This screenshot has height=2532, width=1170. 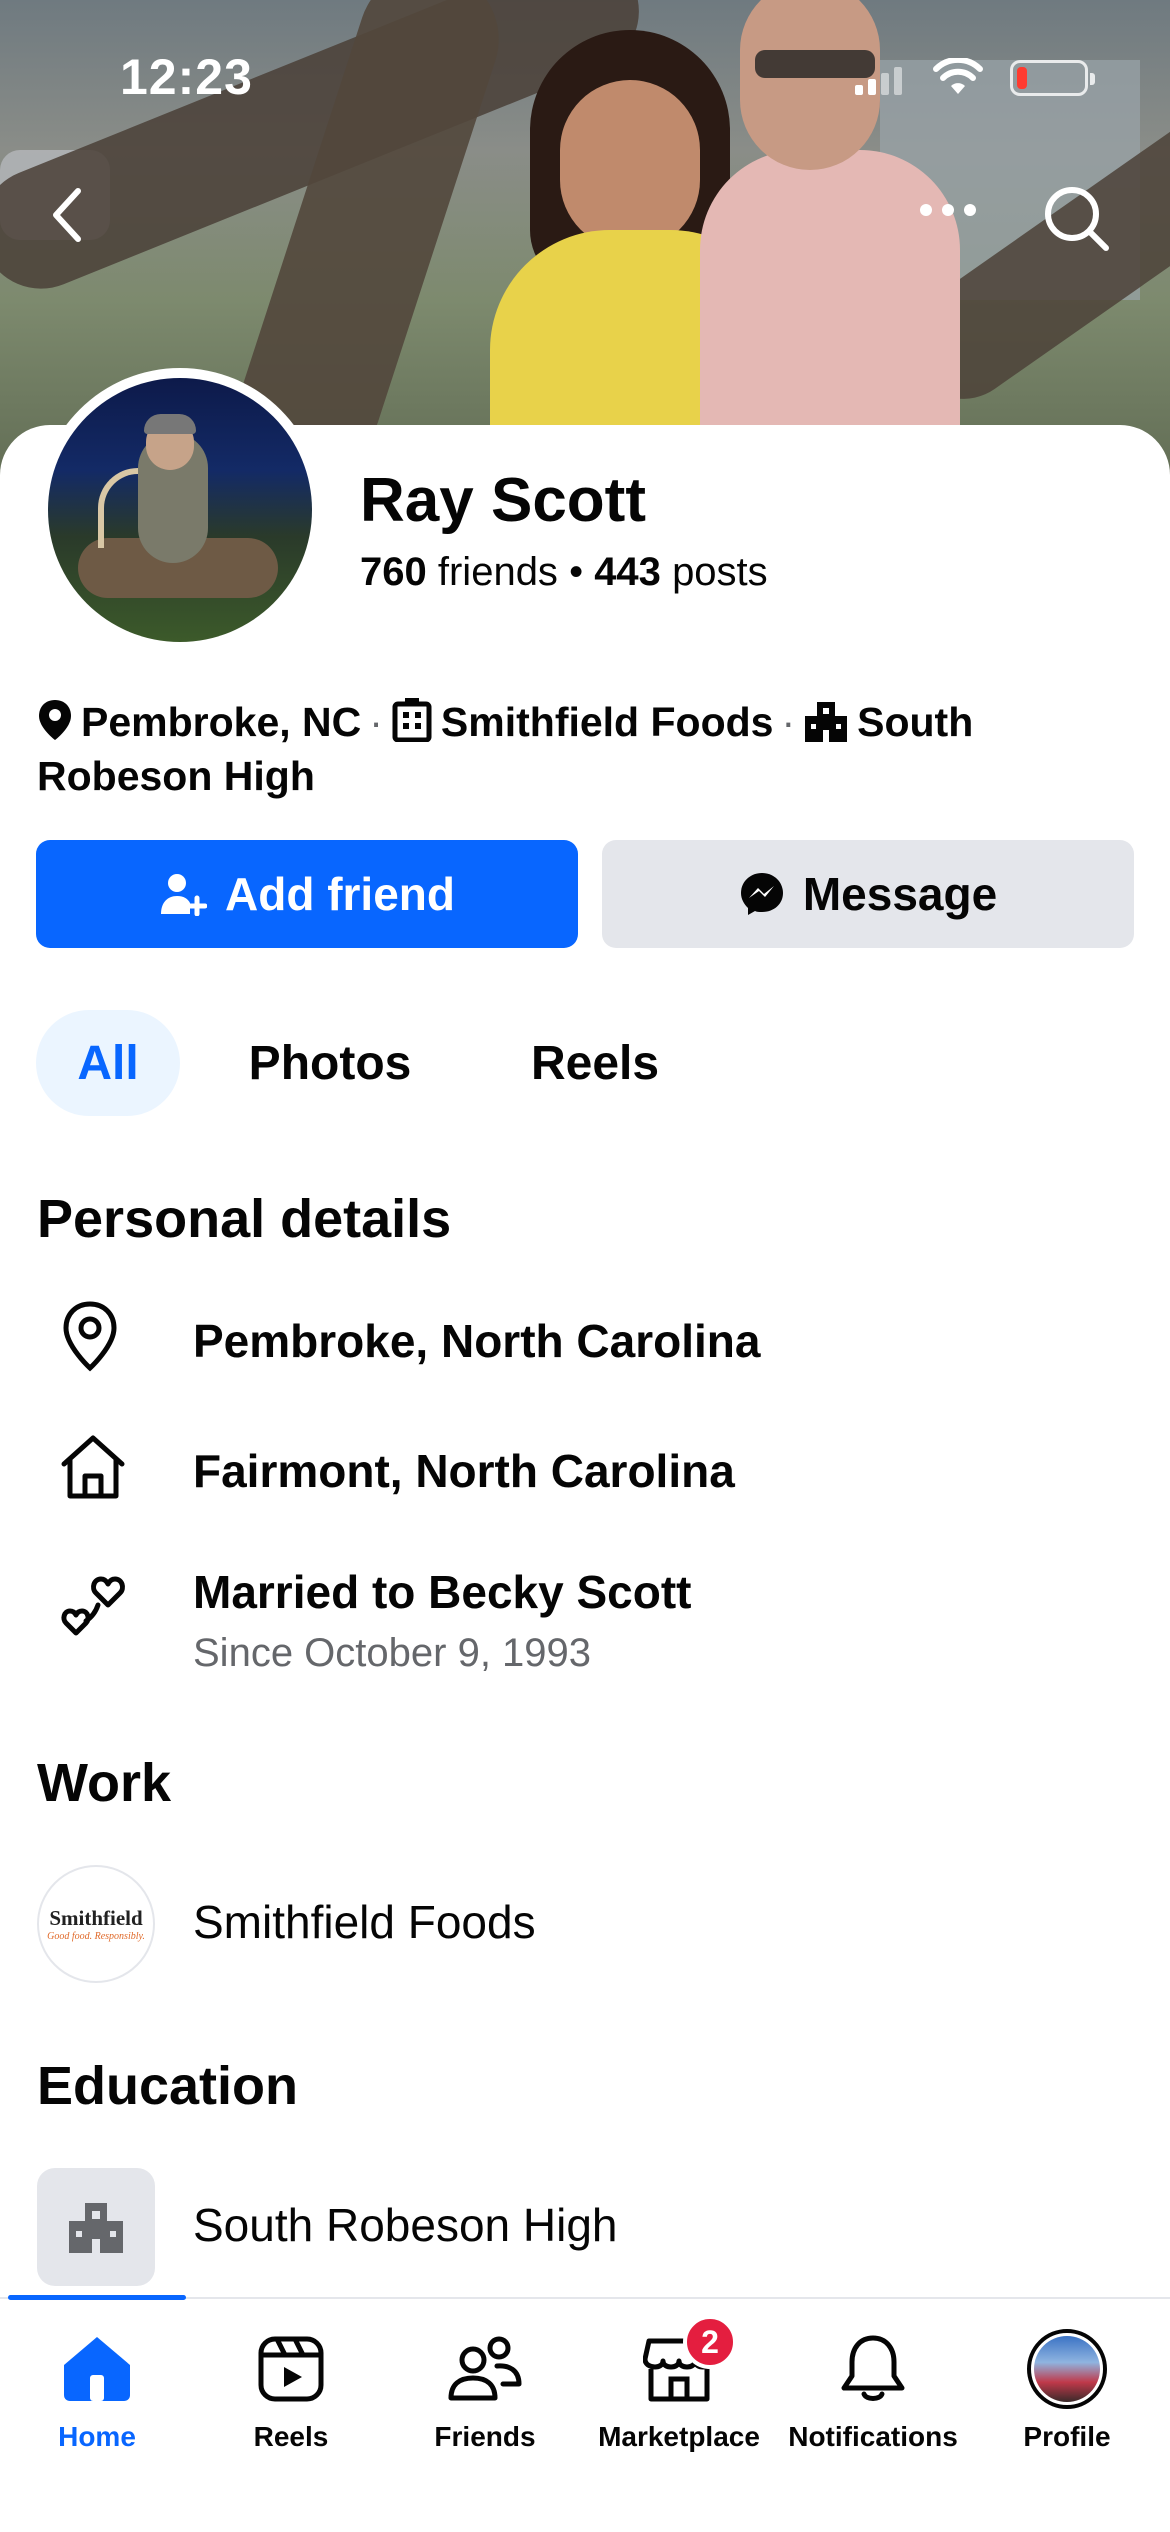 I want to click on tab-photos: Photos, so click(x=330, y=1063).